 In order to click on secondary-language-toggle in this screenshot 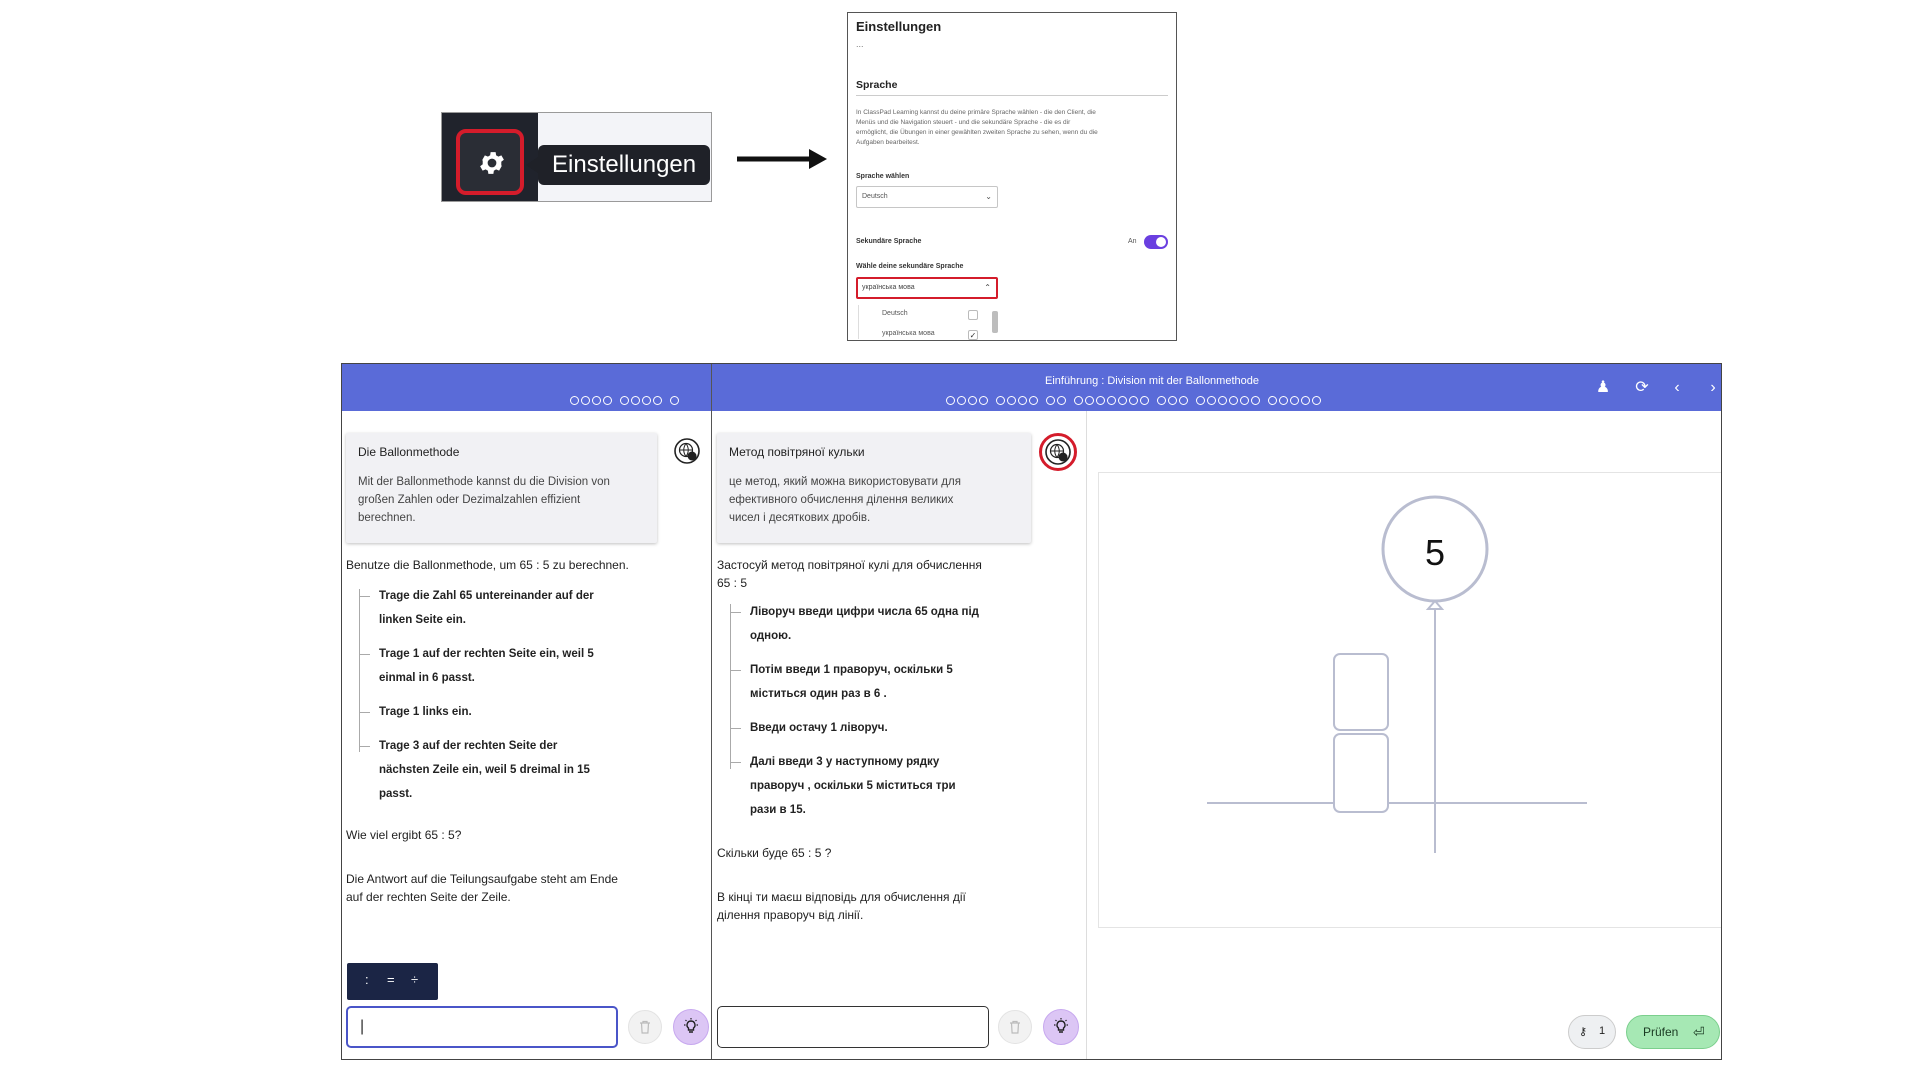, I will do `click(1156, 242)`.